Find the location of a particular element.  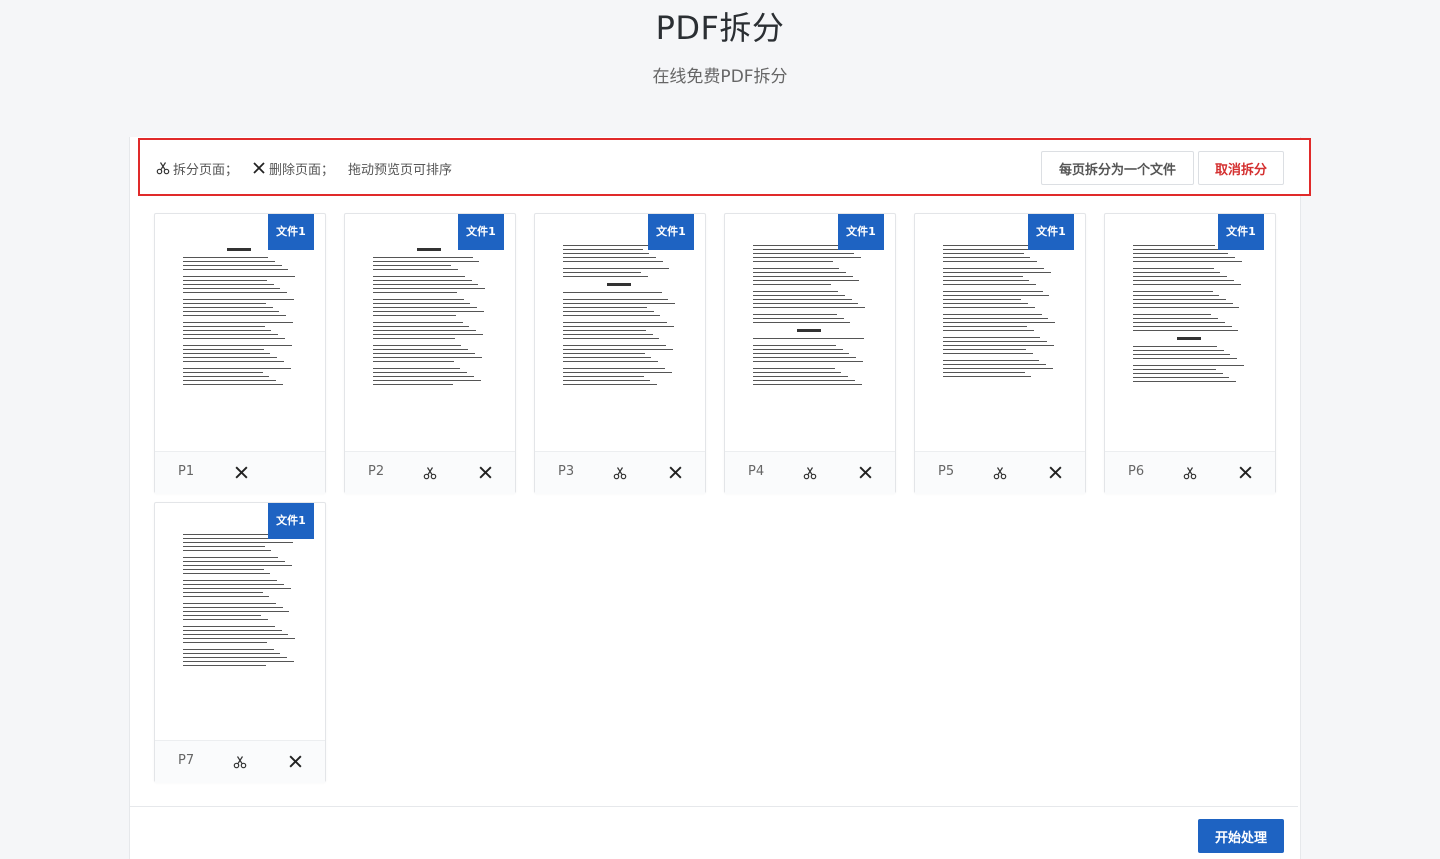

cancel-split-button: 取消拆分 is located at coordinates (1241, 168).